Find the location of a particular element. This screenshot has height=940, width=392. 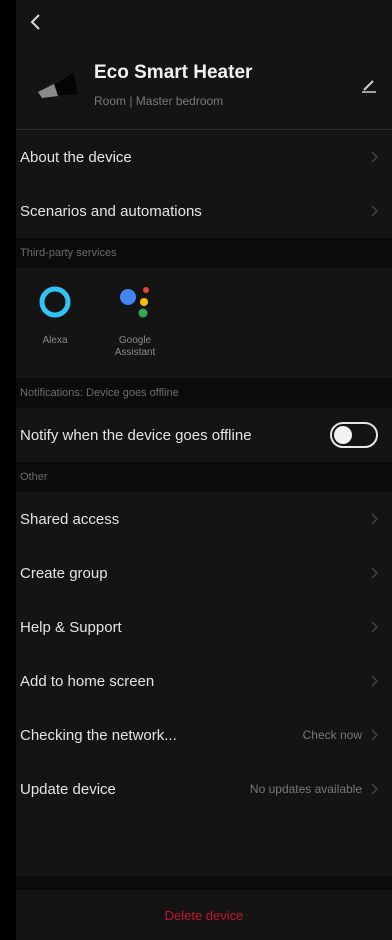

create-group-label: Create group is located at coordinates (64, 573).